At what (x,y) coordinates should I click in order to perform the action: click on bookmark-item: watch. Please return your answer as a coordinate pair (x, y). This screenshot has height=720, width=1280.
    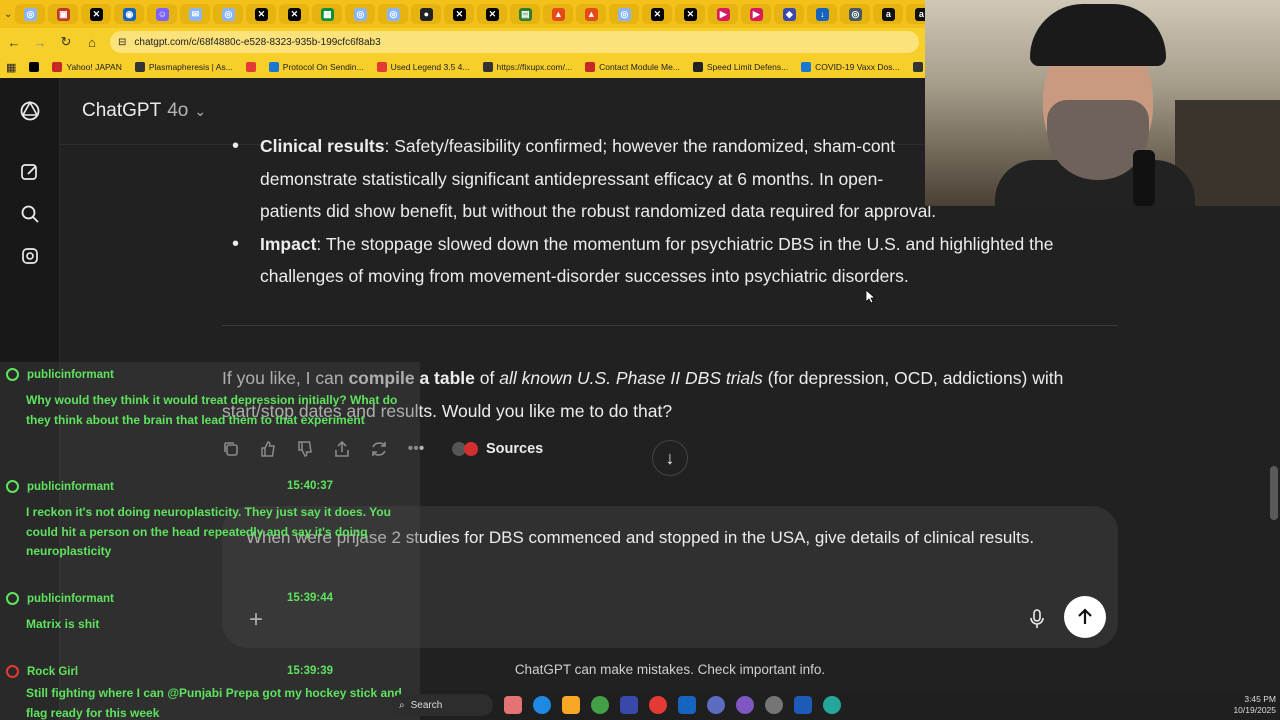
    Looking at the image, I should click on (918, 67).